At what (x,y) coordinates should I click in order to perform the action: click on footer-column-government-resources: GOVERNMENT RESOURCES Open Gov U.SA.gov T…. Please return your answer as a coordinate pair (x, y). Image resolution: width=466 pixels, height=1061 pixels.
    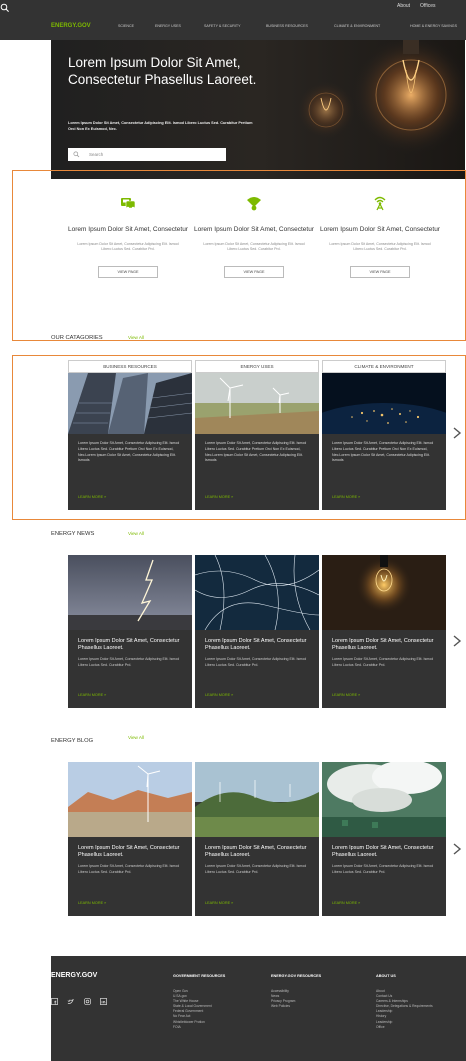
    Looking at the image, I should click on (199, 1002).